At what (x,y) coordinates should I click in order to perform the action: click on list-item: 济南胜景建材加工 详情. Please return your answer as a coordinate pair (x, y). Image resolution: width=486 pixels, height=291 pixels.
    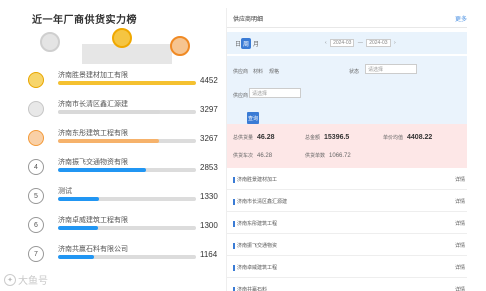
    Looking at the image, I should click on (347, 180).